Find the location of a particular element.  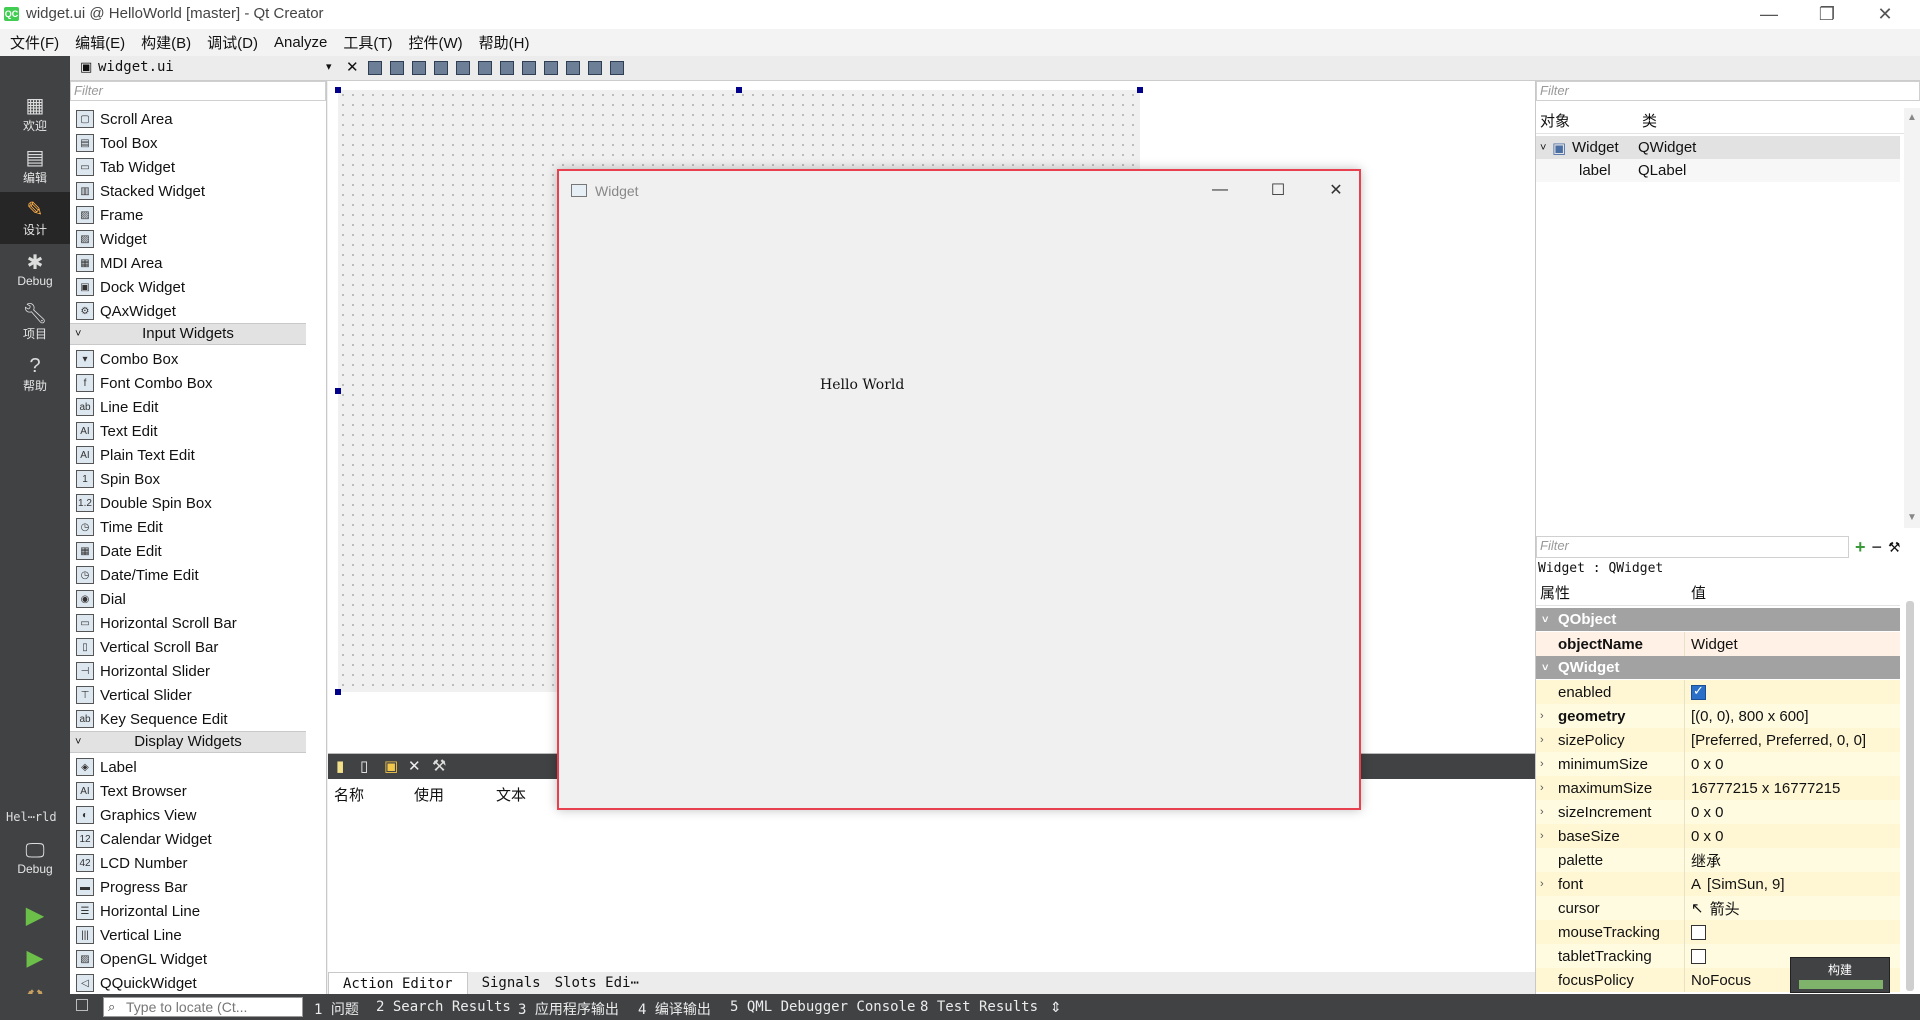

preview-close-button: ✕ is located at coordinates (1336, 190).